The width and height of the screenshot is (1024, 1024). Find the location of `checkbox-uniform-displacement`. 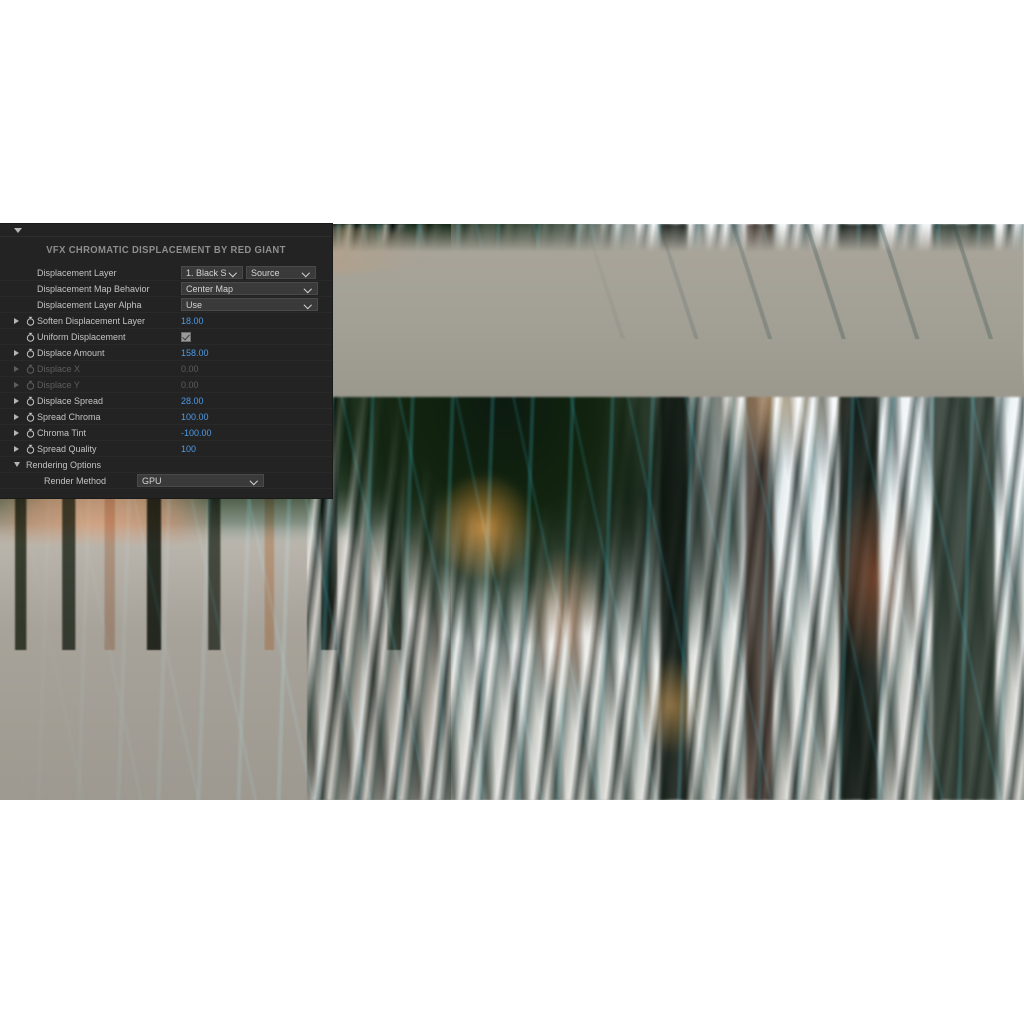

checkbox-uniform-displacement is located at coordinates (186, 336).